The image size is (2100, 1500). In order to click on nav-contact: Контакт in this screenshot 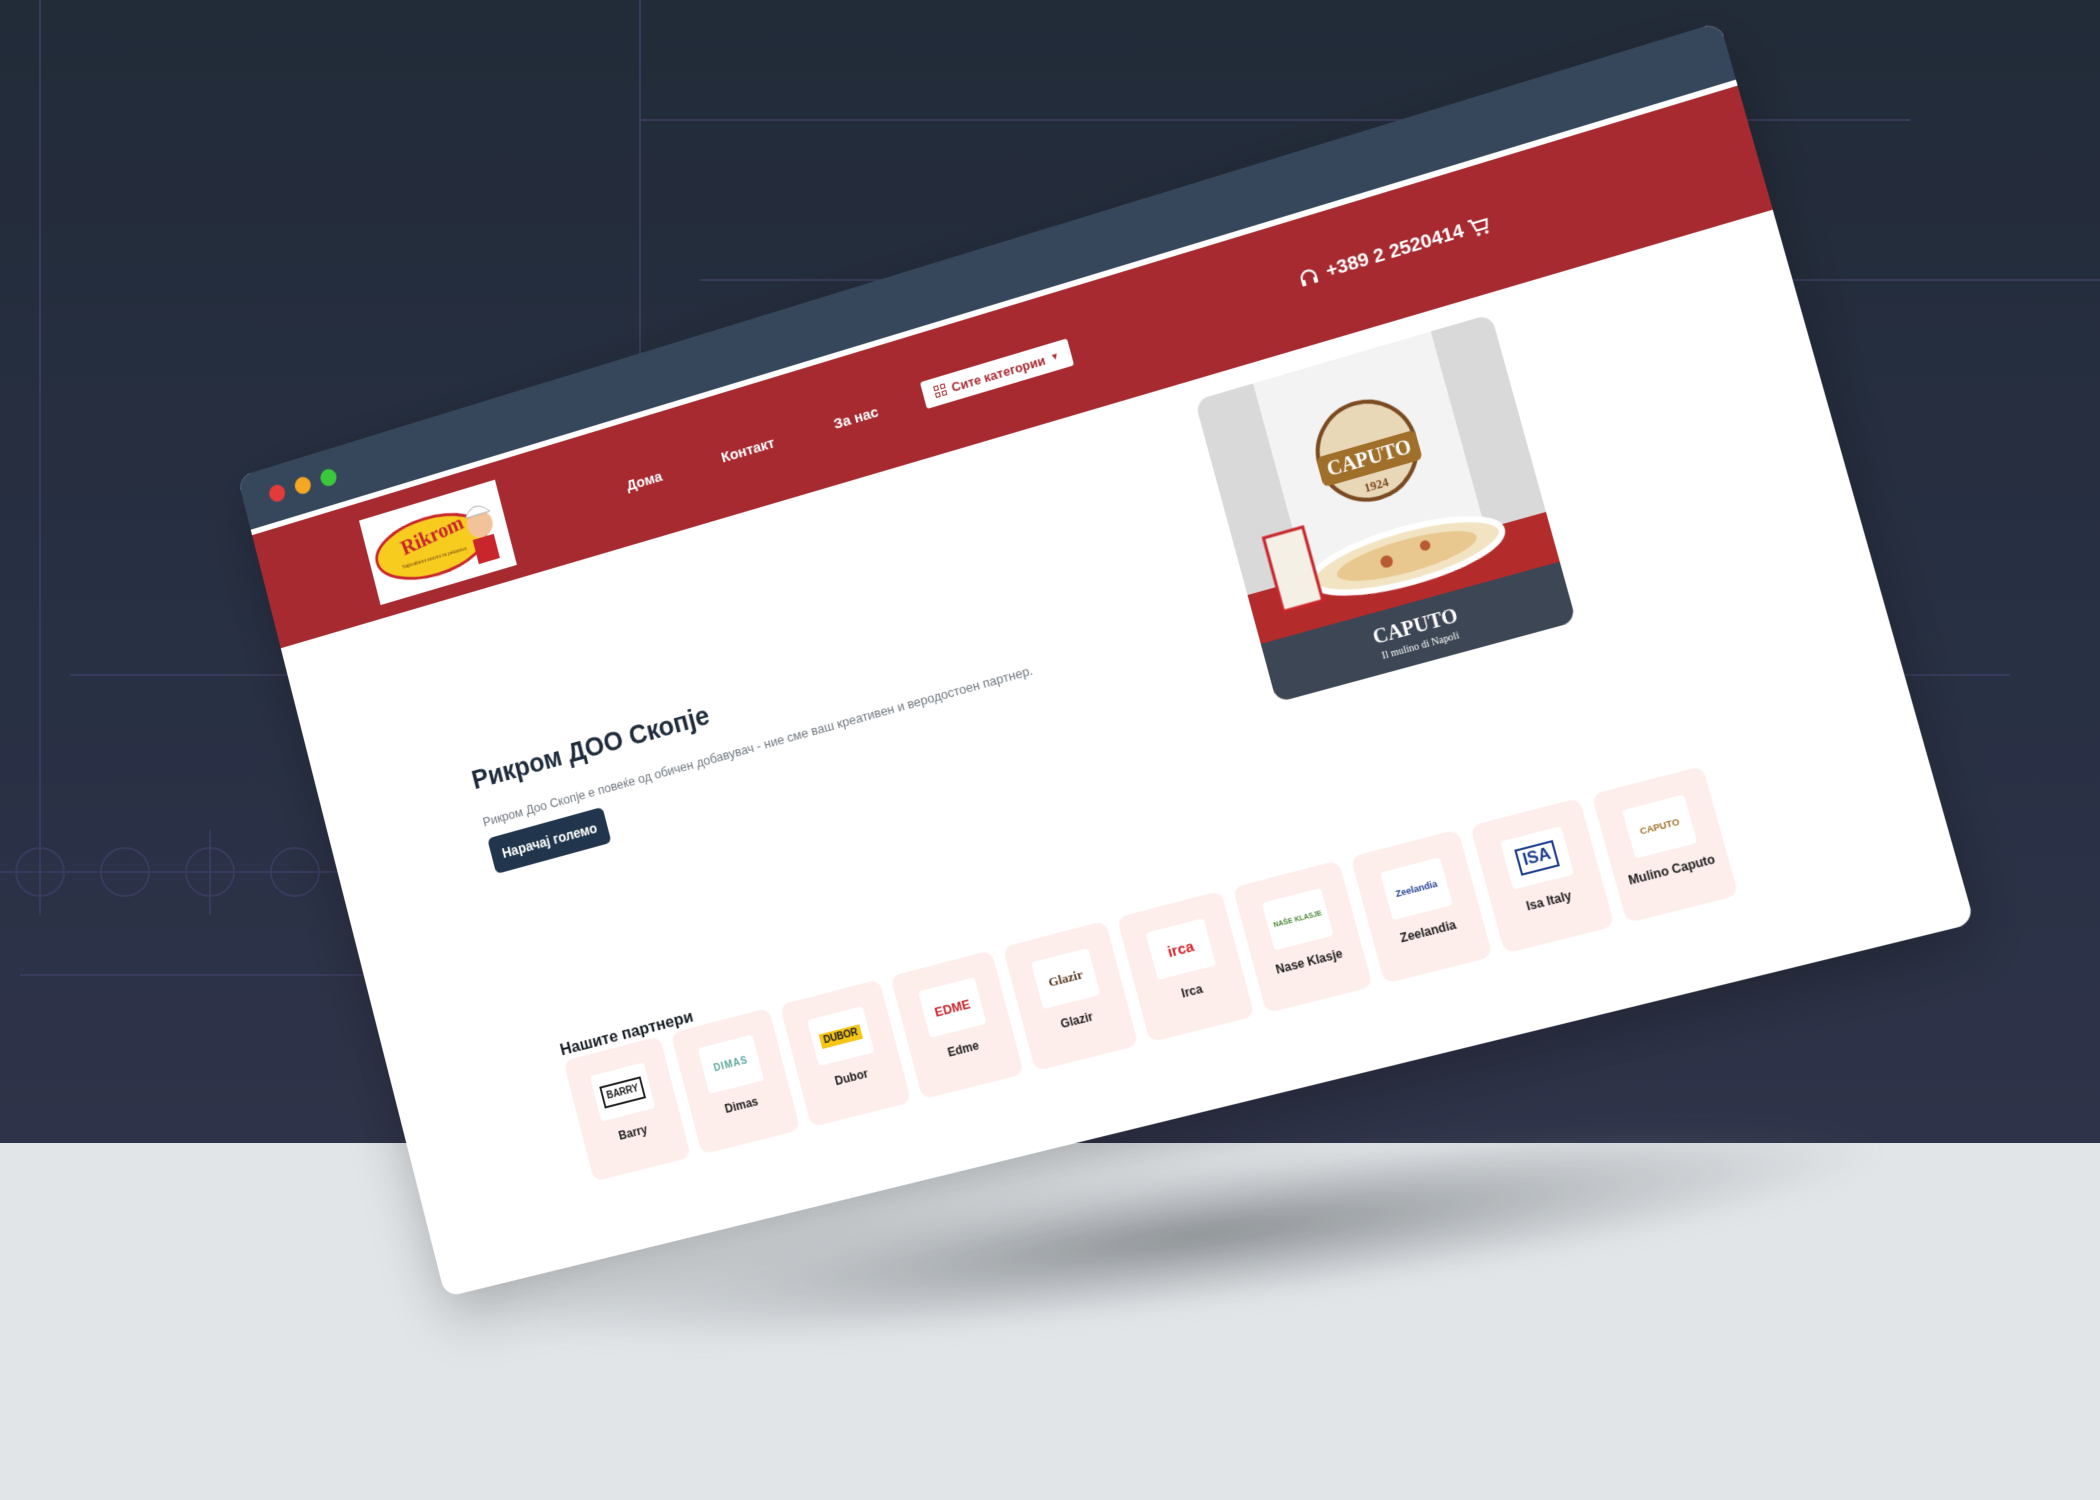, I will do `click(747, 451)`.